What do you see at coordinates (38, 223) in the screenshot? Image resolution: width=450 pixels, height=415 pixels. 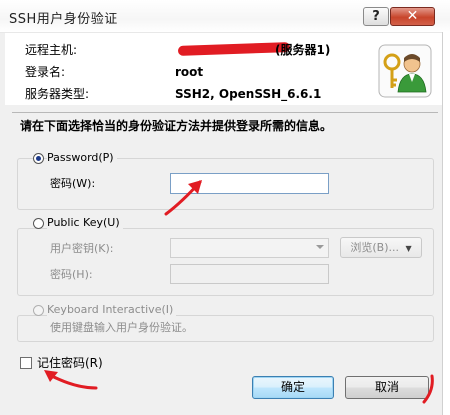 I see `public-key-radio` at bounding box center [38, 223].